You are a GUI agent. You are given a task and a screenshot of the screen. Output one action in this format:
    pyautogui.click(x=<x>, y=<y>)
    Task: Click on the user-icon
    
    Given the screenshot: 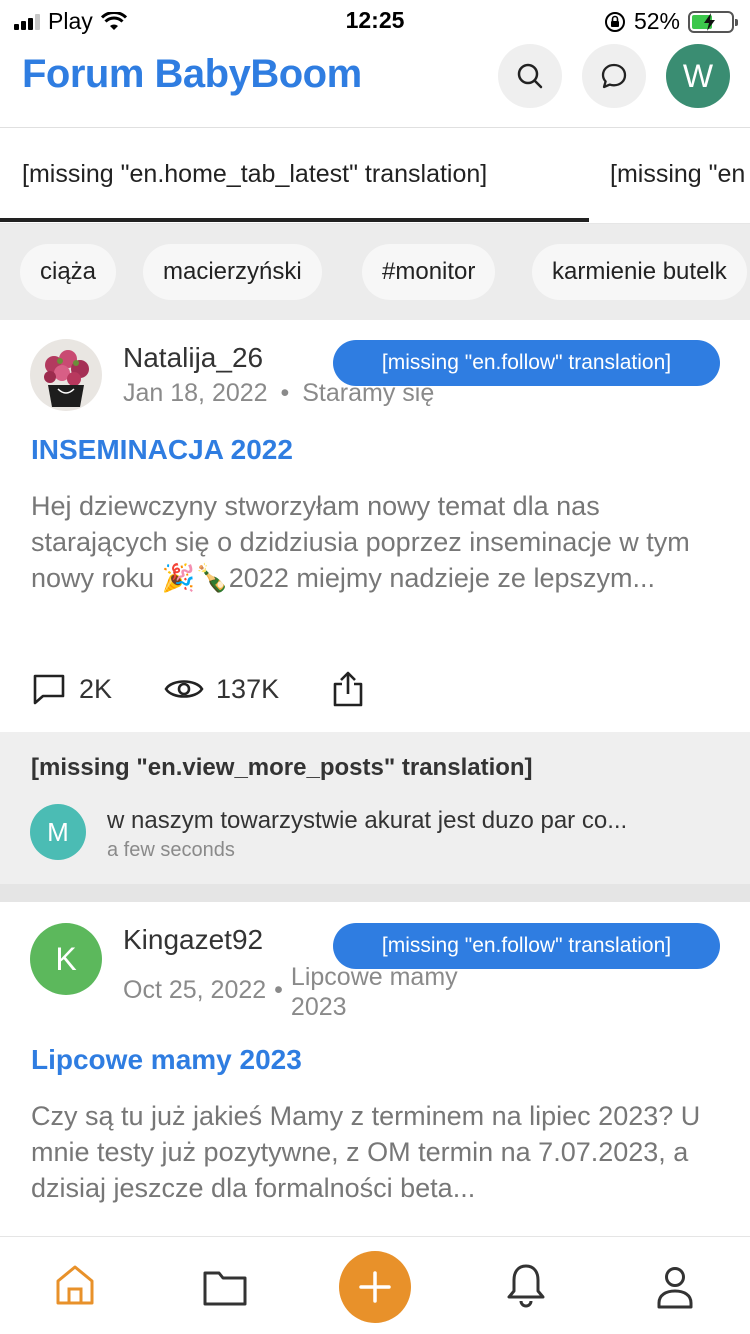 What is the action you would take?
    pyautogui.click(x=675, y=1288)
    